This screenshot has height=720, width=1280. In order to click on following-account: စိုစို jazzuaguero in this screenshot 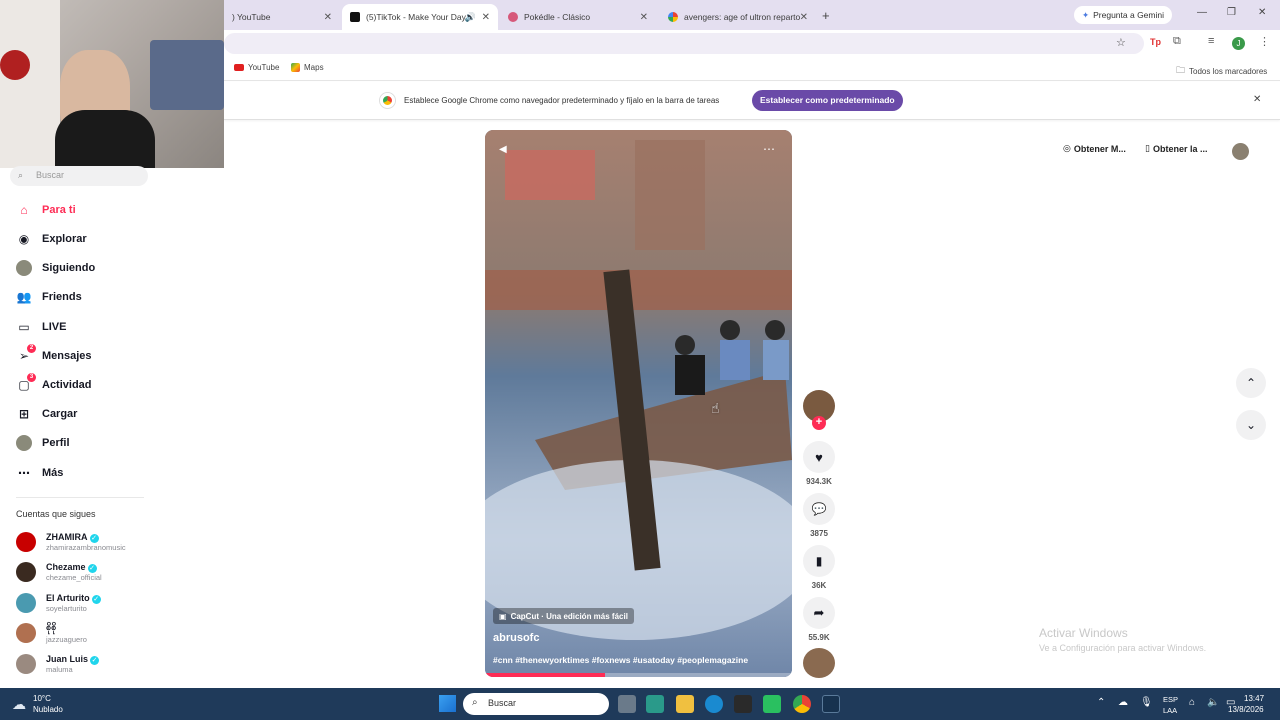, I will do `click(51, 633)`.